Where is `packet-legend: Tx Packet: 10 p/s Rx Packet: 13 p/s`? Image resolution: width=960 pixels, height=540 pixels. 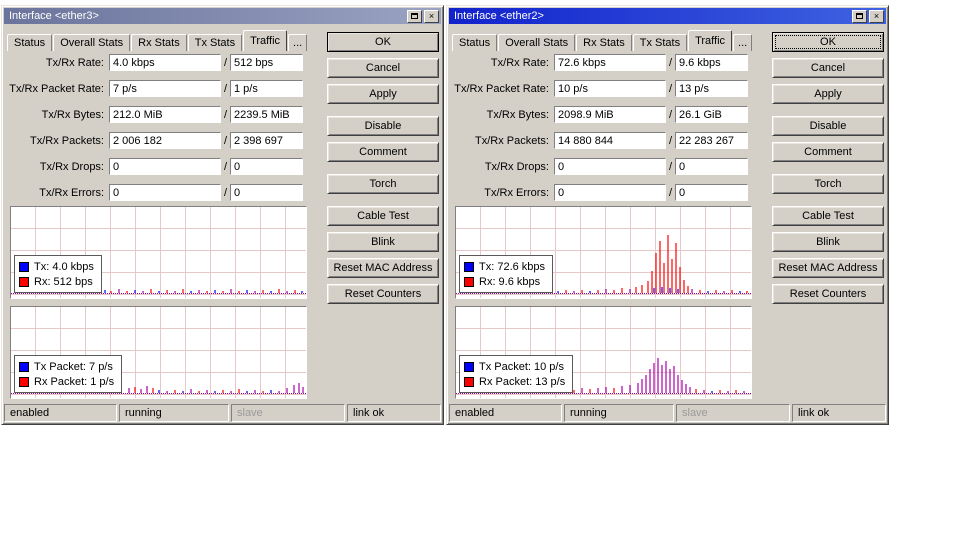 packet-legend: Tx Packet: 10 p/s Rx Packet: 13 p/s is located at coordinates (516, 374).